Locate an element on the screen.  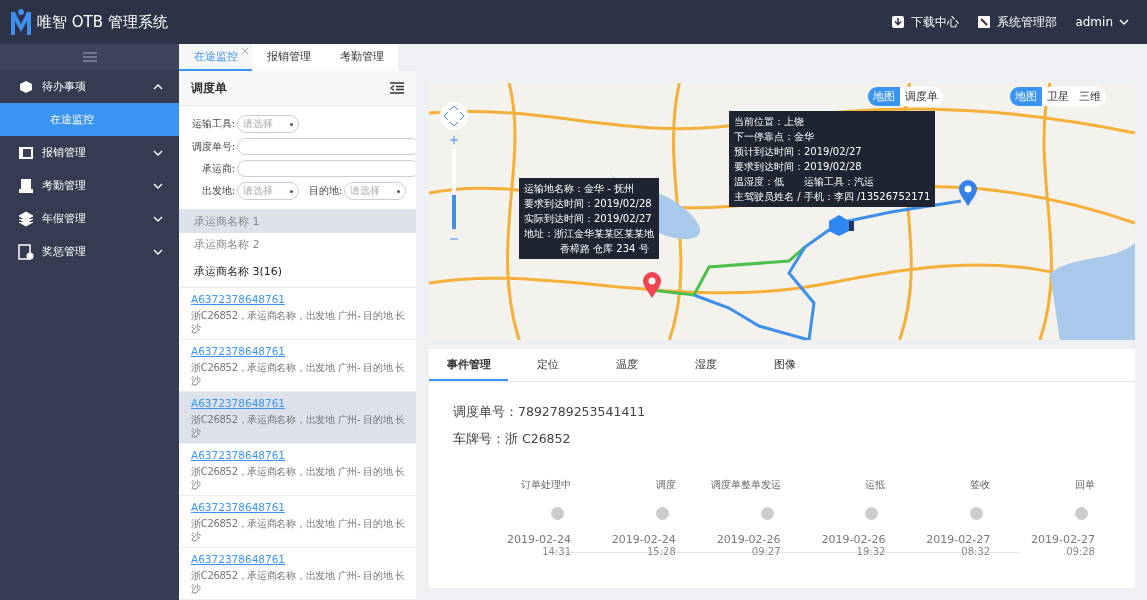
detail-tab: 事件管理 is located at coordinates (468, 365).